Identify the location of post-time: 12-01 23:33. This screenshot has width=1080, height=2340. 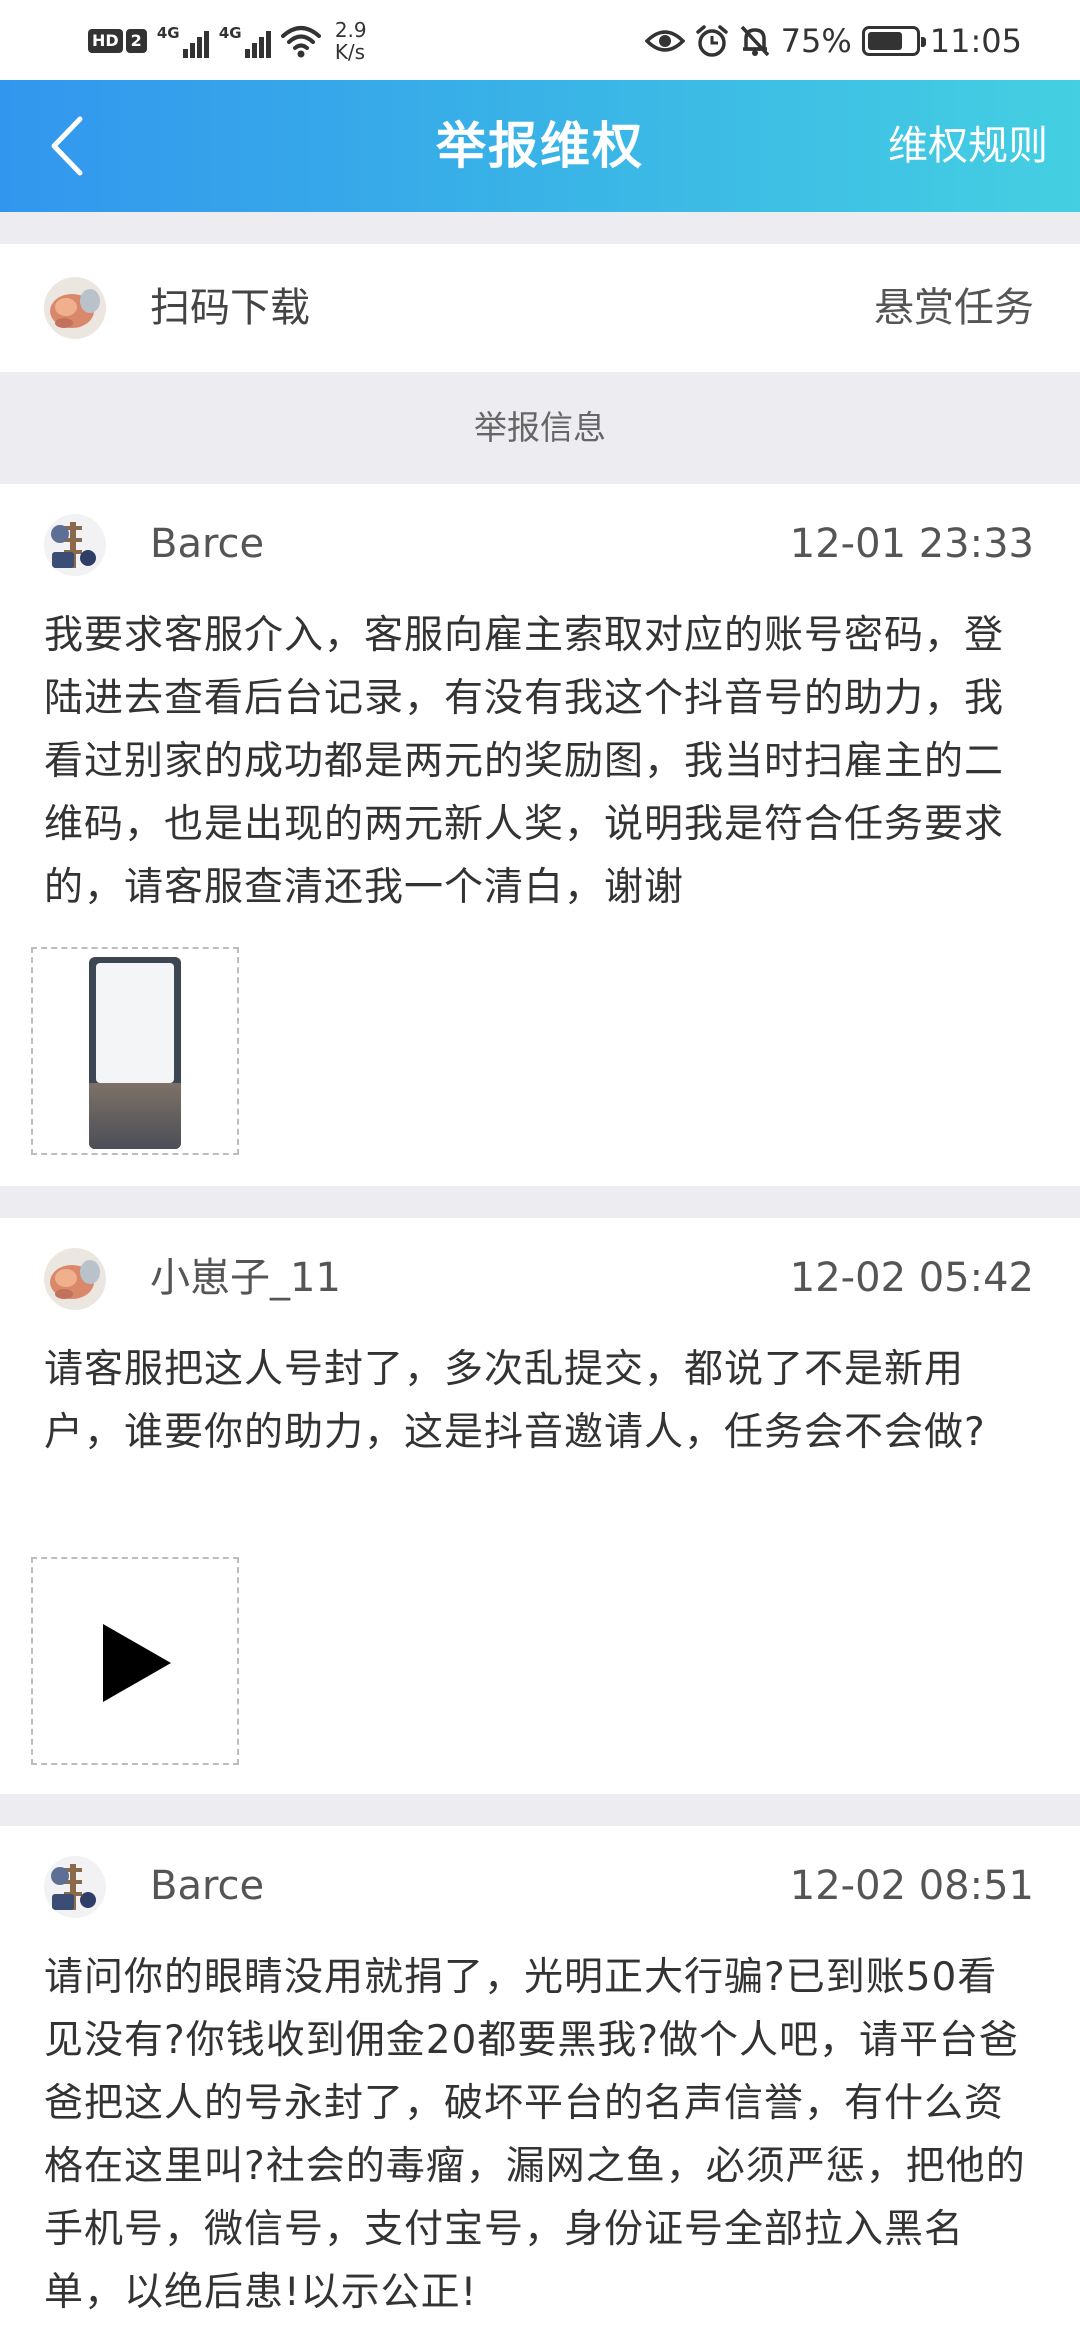
(911, 544).